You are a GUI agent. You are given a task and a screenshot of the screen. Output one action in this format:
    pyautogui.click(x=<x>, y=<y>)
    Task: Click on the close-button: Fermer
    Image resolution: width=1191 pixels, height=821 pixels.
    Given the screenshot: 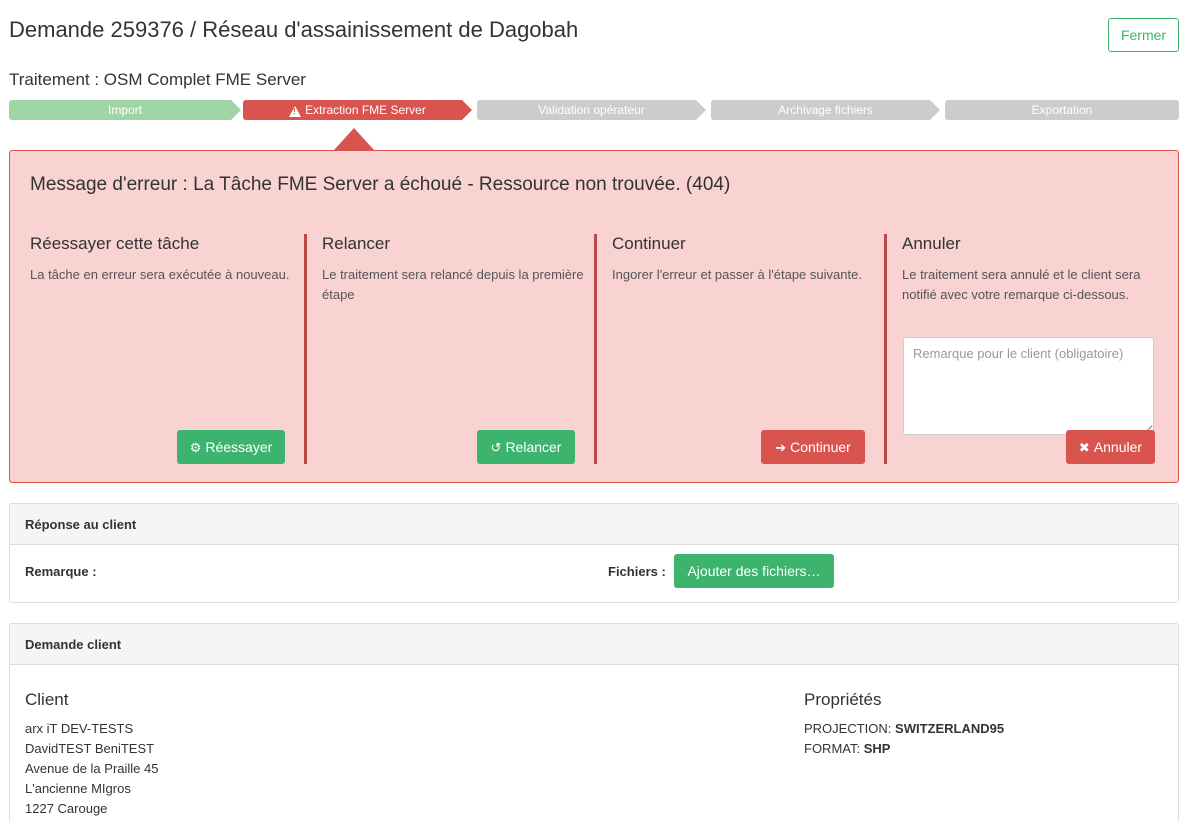 What is the action you would take?
    pyautogui.click(x=1143, y=35)
    